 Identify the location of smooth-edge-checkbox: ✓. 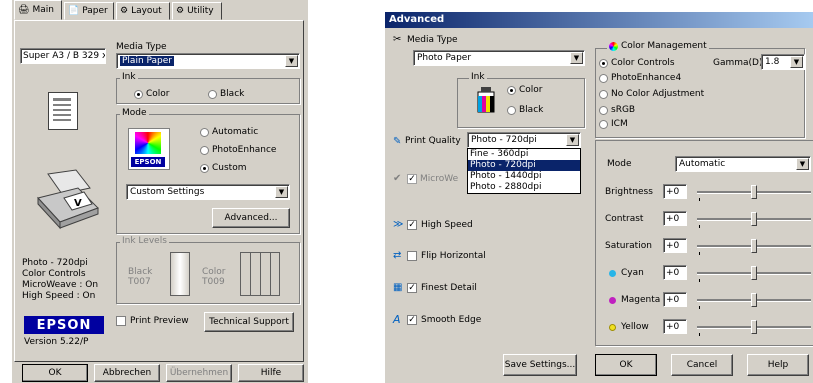
(412, 320).